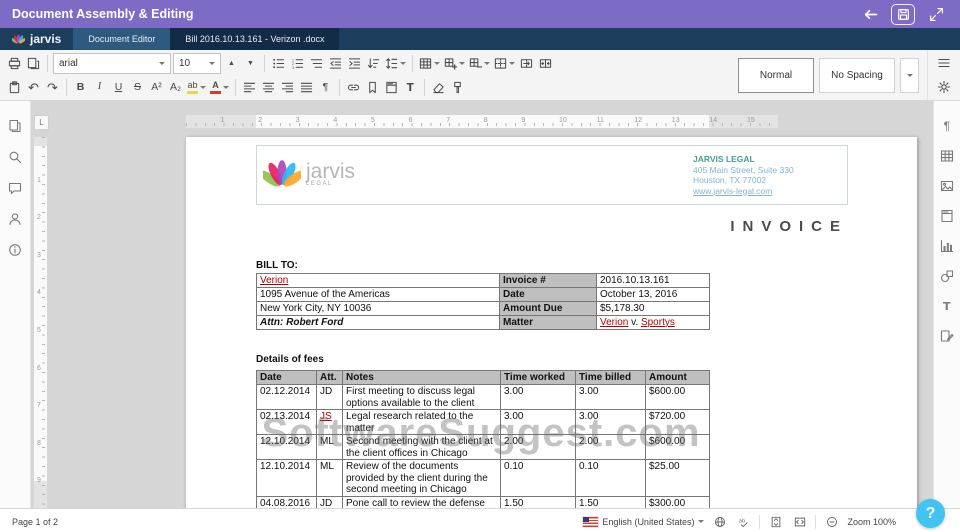  I want to click on matter-link-2: Sportys, so click(658, 322).